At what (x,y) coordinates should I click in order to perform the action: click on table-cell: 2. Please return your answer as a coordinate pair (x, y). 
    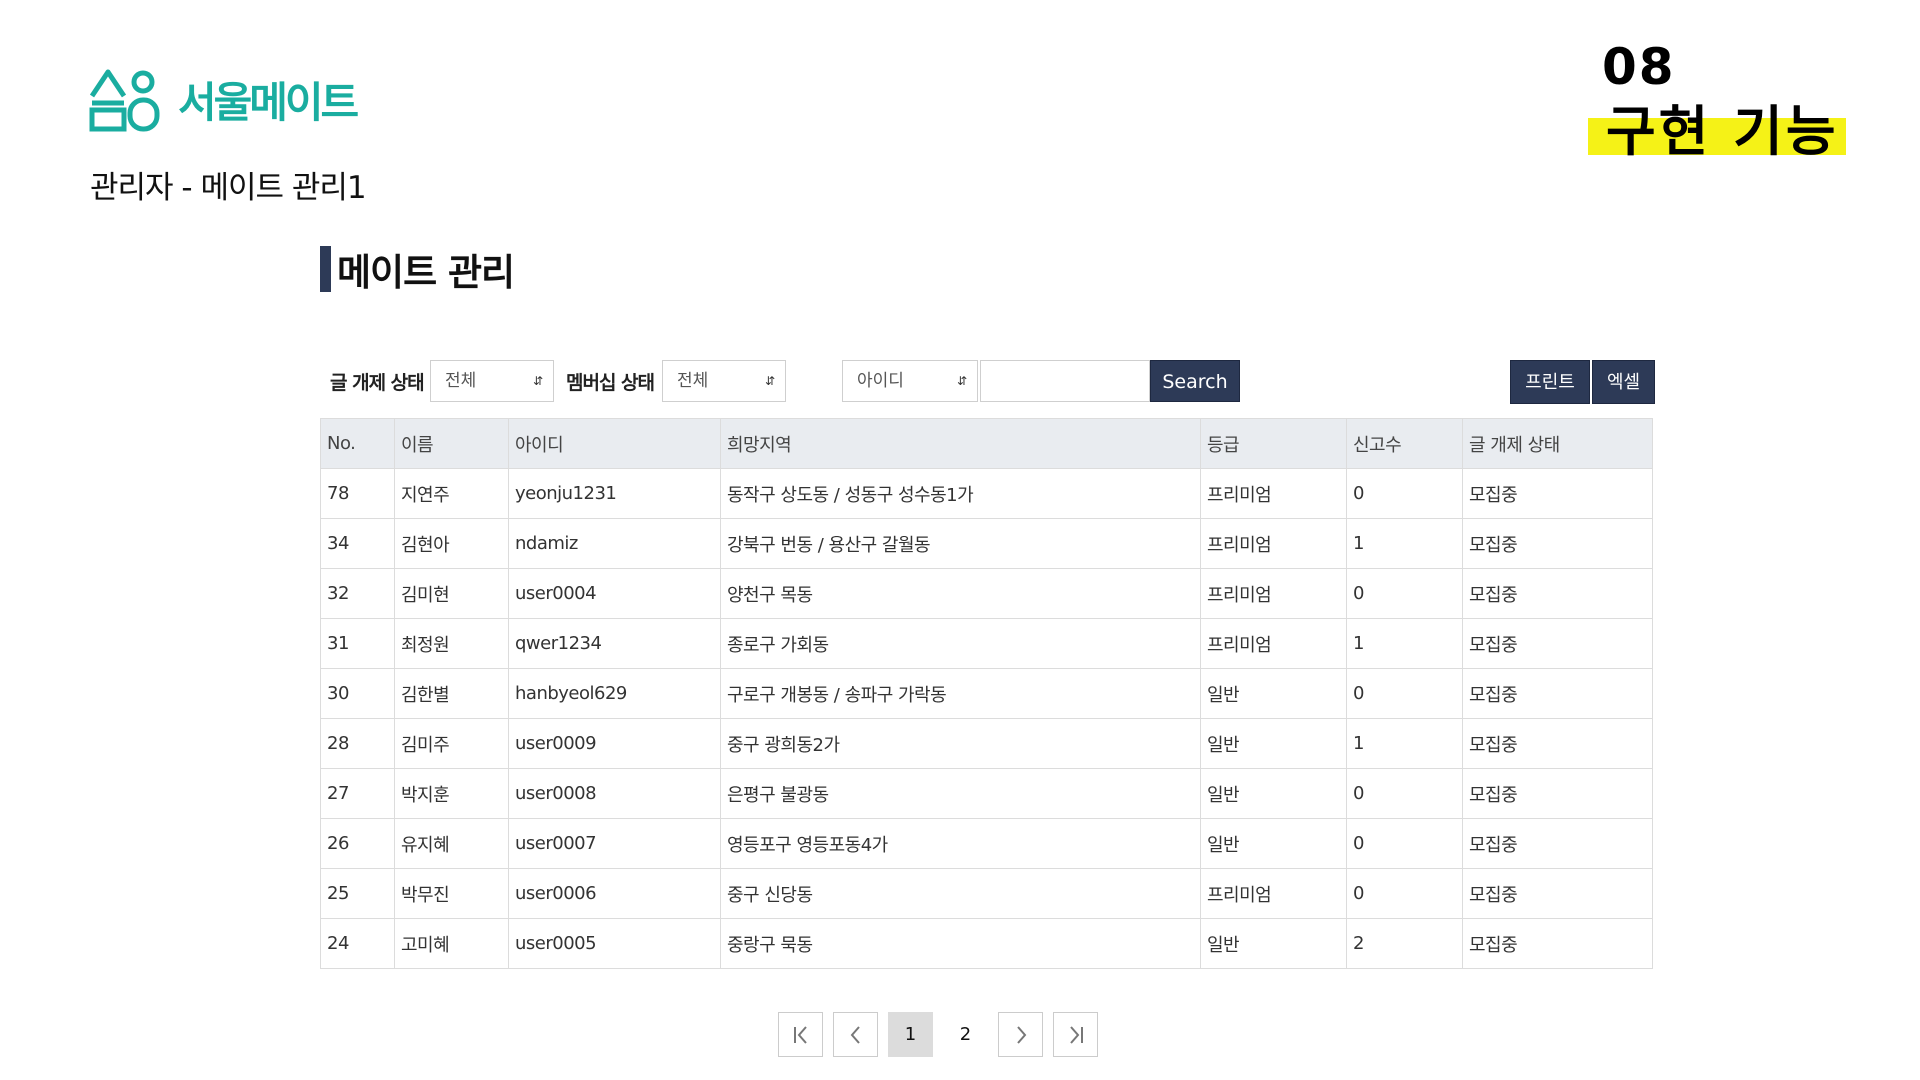
    Looking at the image, I should click on (1404, 943).